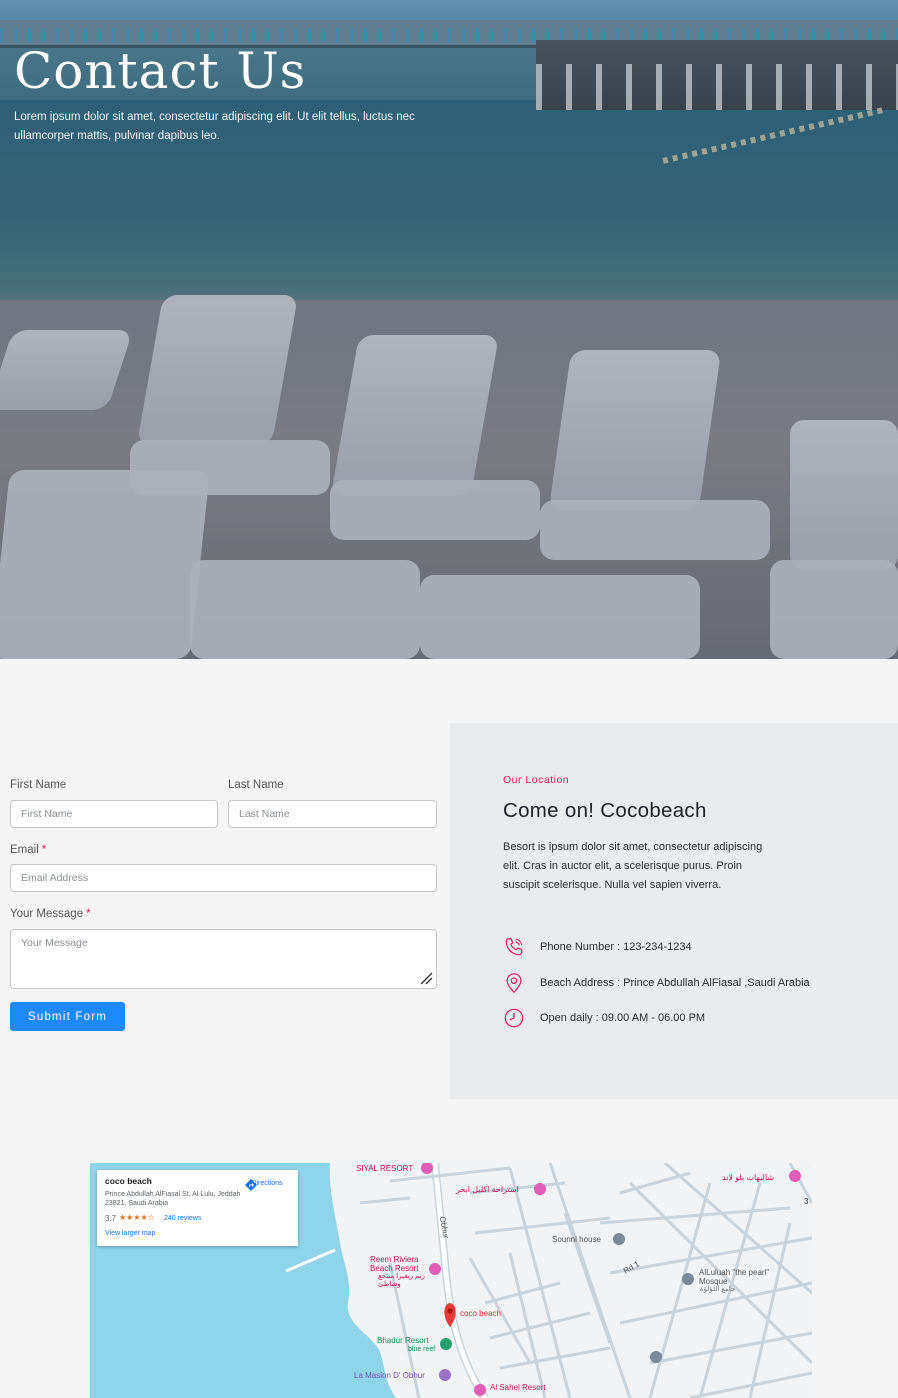 Image resolution: width=898 pixels, height=1398 pixels. Describe the element at coordinates (605, 810) in the screenshot. I see `location-title: Come on! Cocobeach` at that location.